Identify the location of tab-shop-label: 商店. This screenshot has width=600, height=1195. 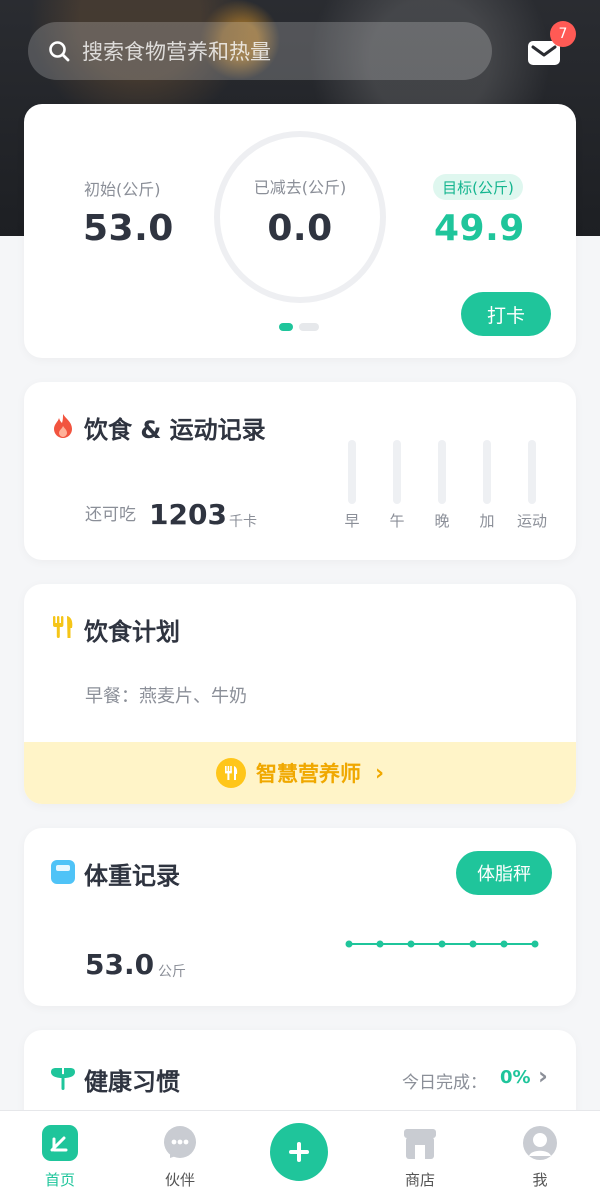
(419, 1180).